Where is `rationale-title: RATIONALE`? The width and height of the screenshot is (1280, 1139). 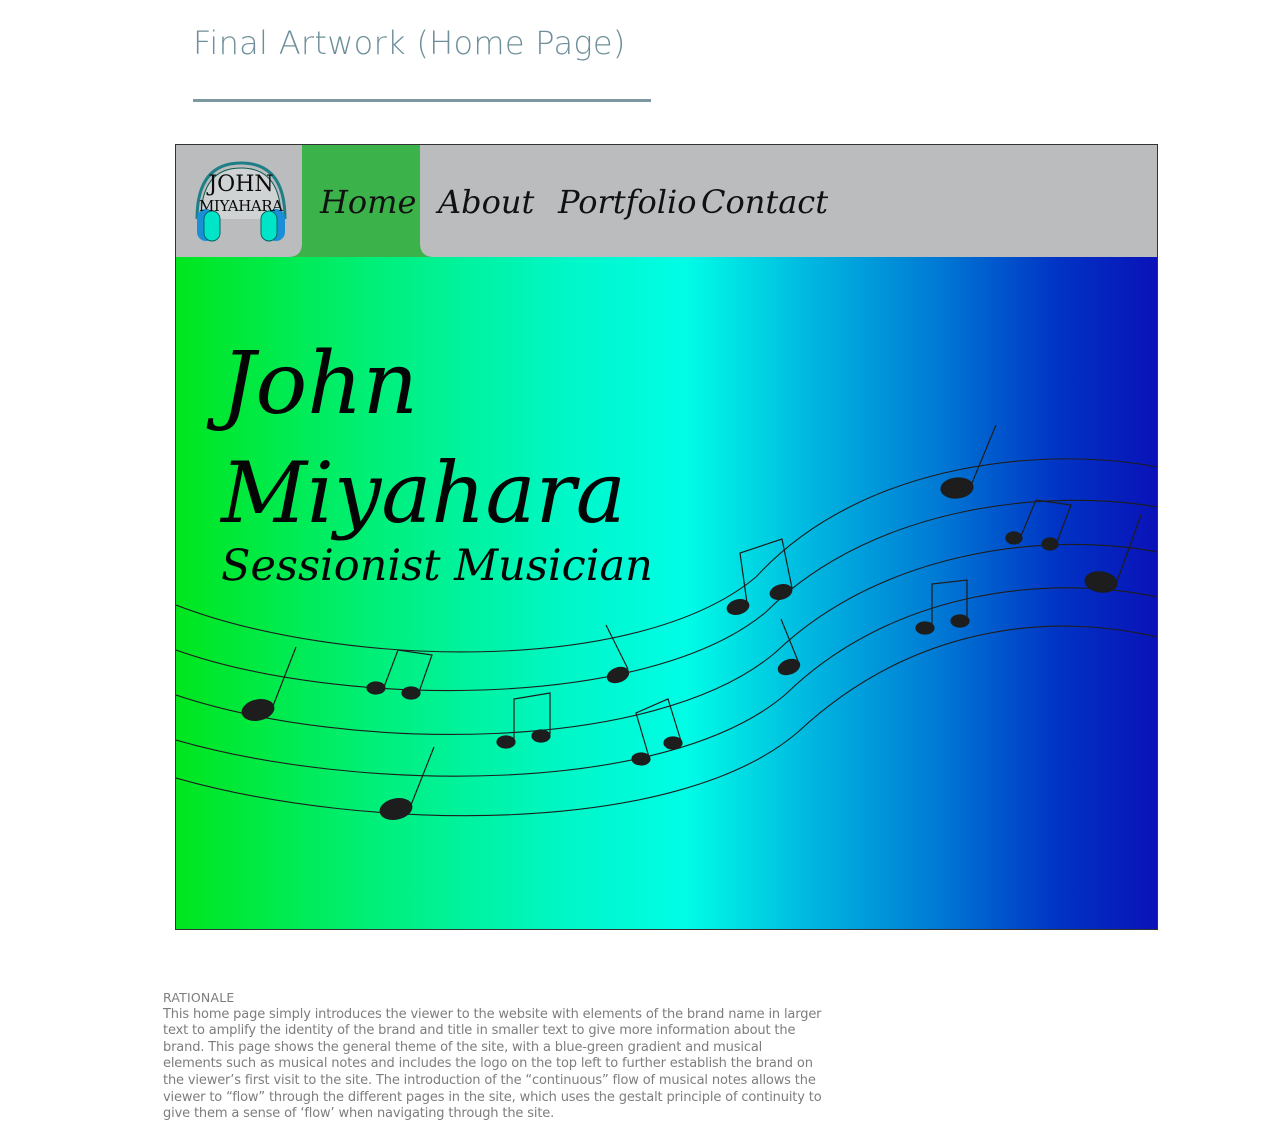
rationale-title: RATIONALE is located at coordinates (199, 997).